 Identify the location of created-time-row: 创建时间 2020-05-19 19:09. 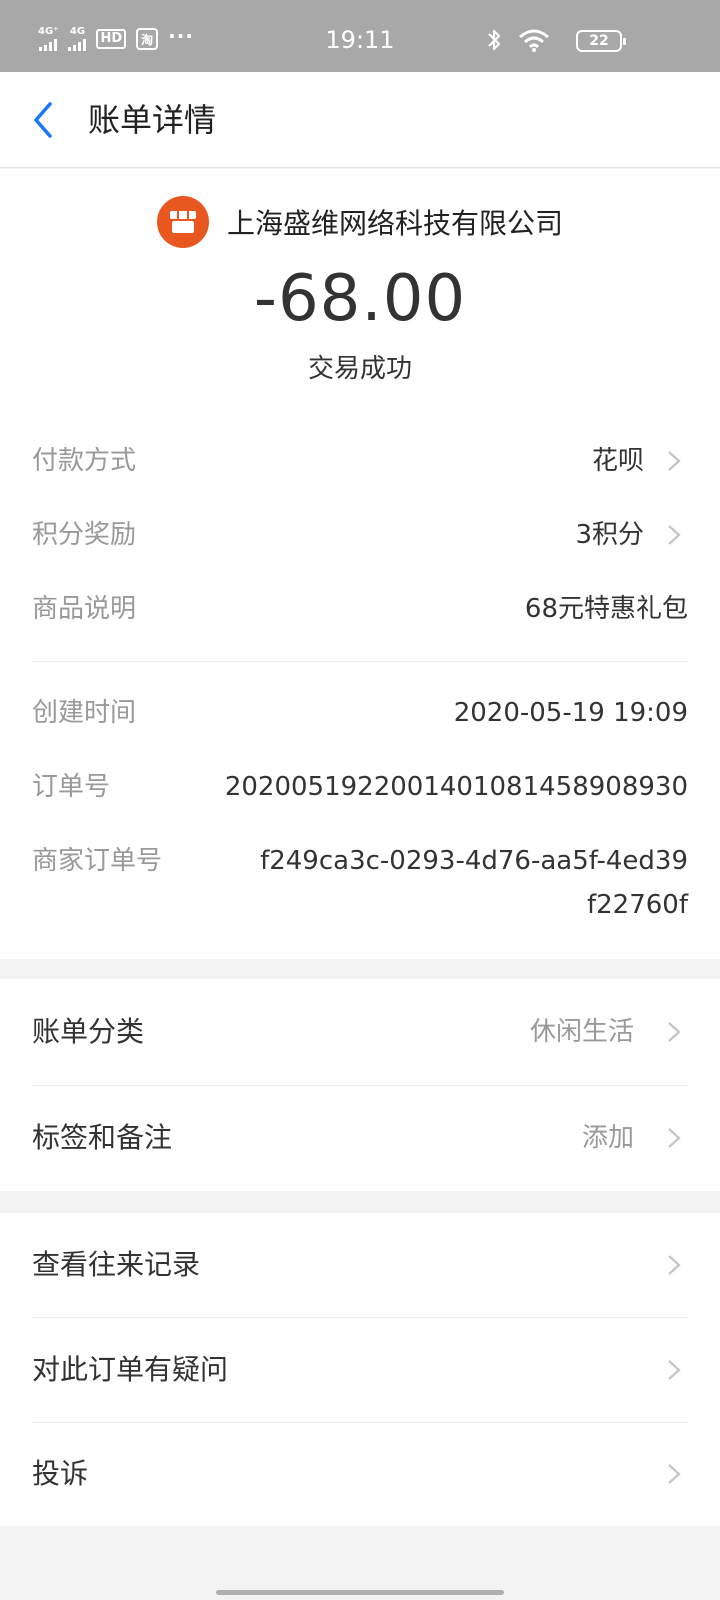
(360, 713).